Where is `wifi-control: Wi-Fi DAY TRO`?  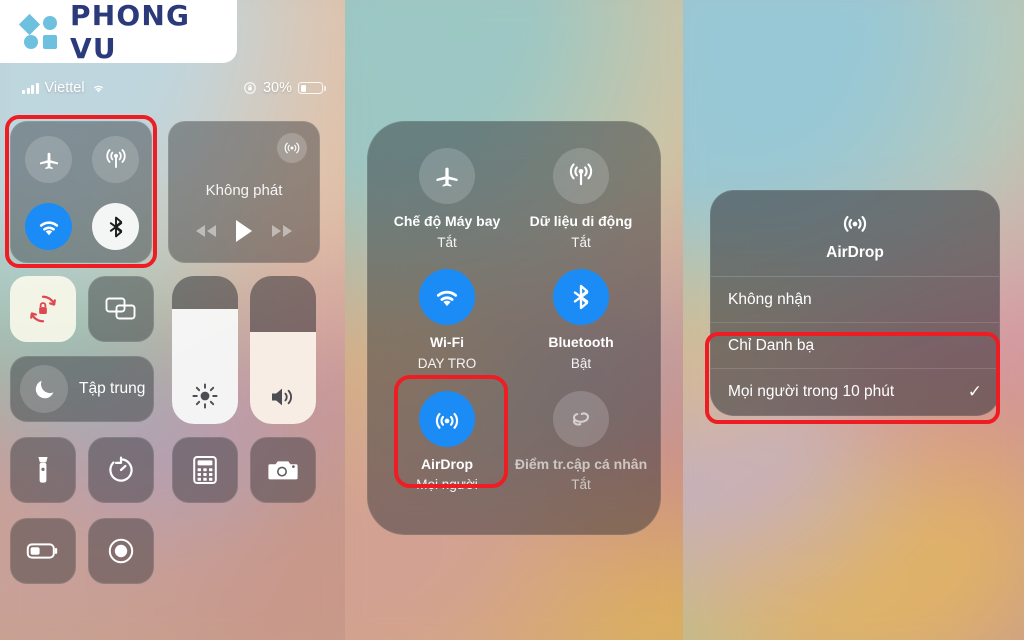 wifi-control: Wi-Fi DAY TRO is located at coordinates (447, 329).